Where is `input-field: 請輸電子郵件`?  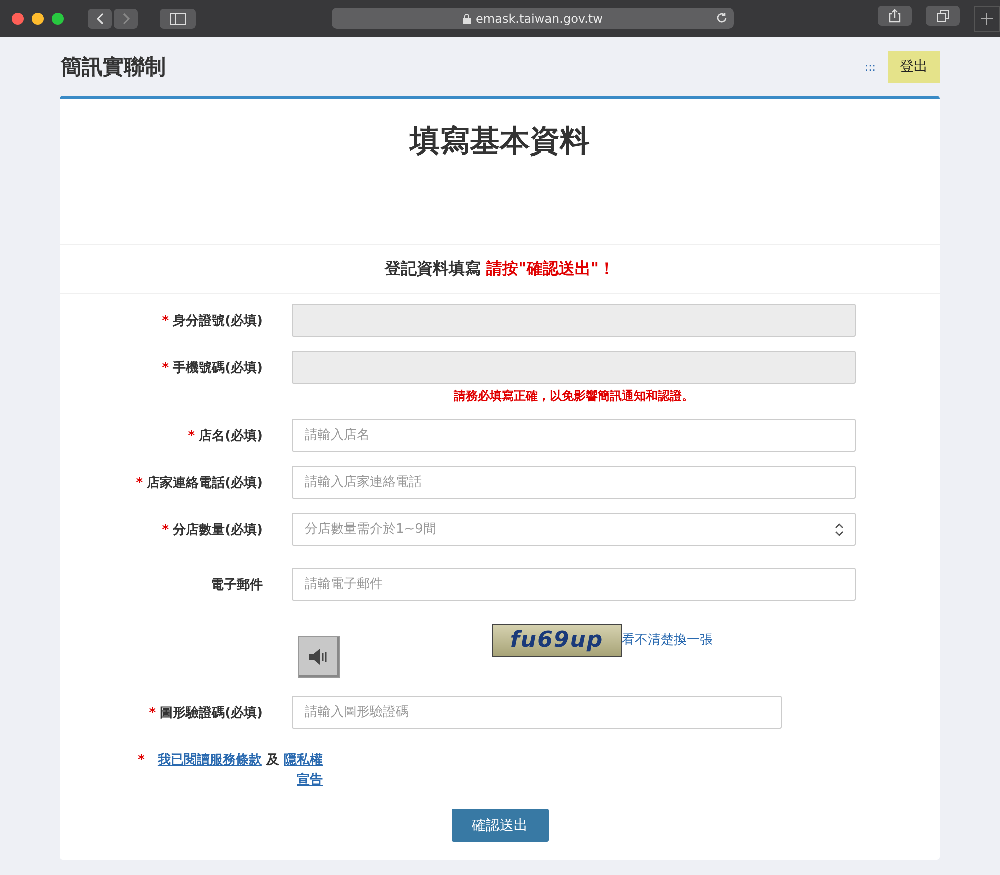 input-field: 請輸電子郵件 is located at coordinates (574, 584).